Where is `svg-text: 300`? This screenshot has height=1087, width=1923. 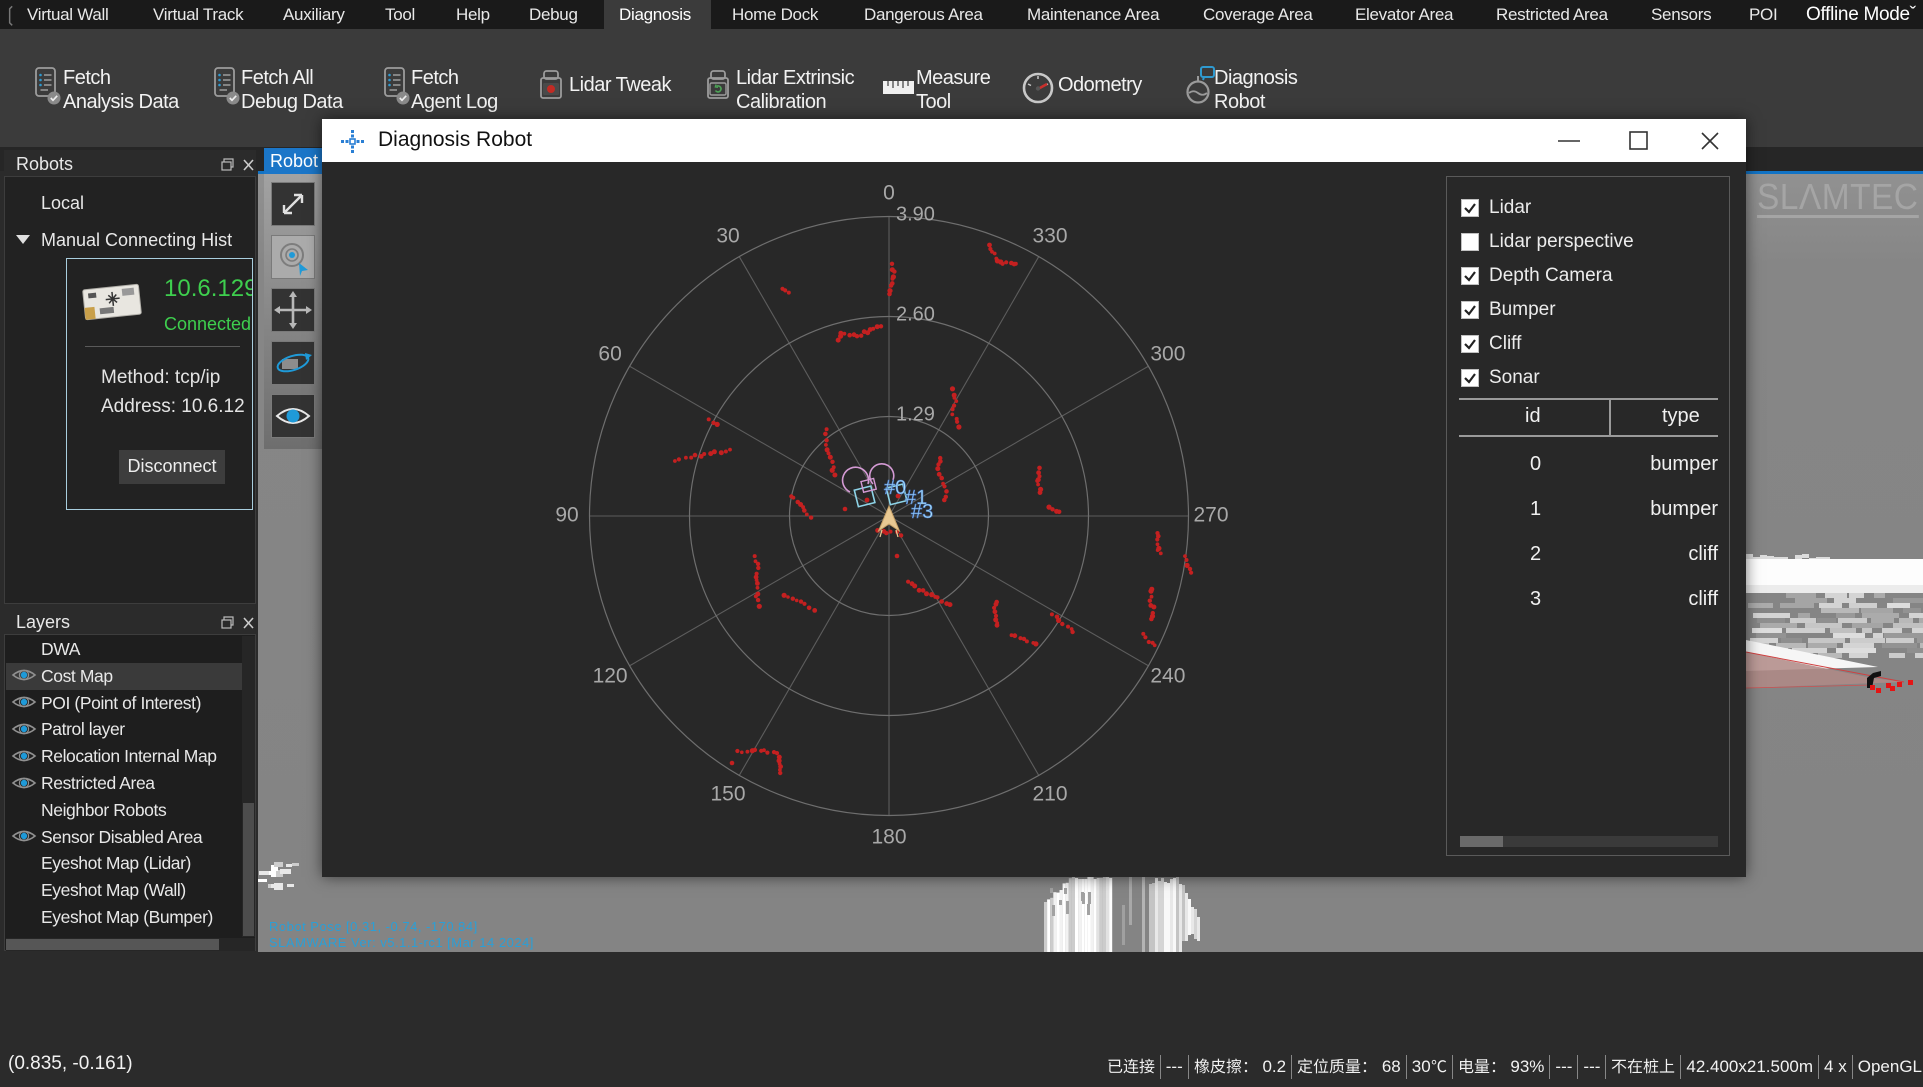
svg-text: 300 is located at coordinates (1167, 354).